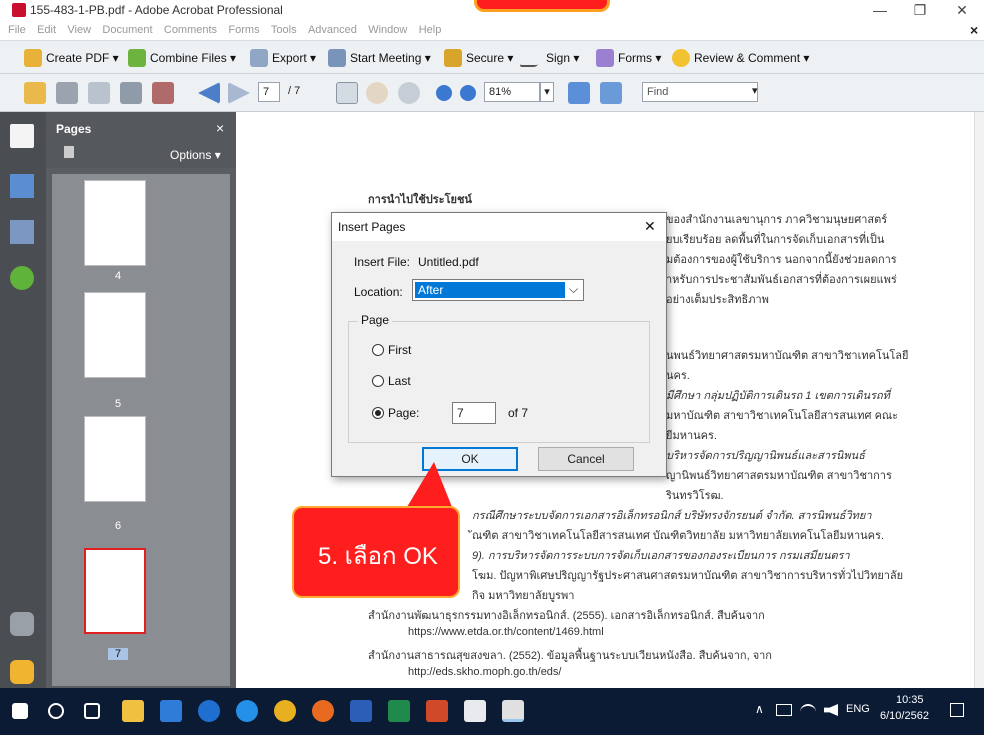  I want to click on save-icon, so click(99, 93).